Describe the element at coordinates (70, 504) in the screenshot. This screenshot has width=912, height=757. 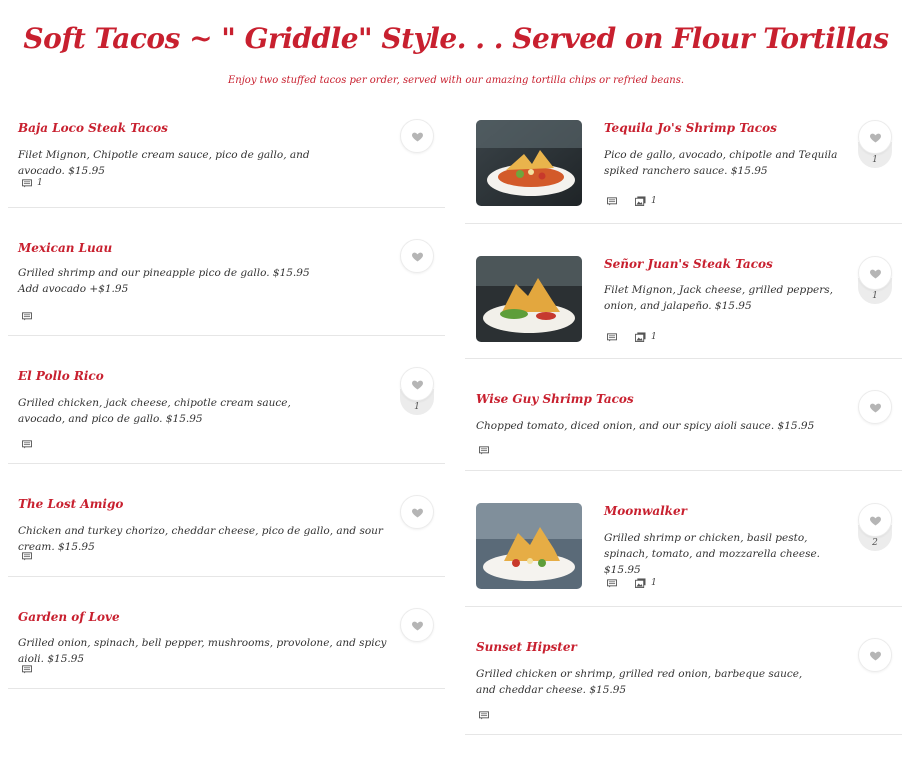
I see `item-name: The Lost Amigo` at that location.